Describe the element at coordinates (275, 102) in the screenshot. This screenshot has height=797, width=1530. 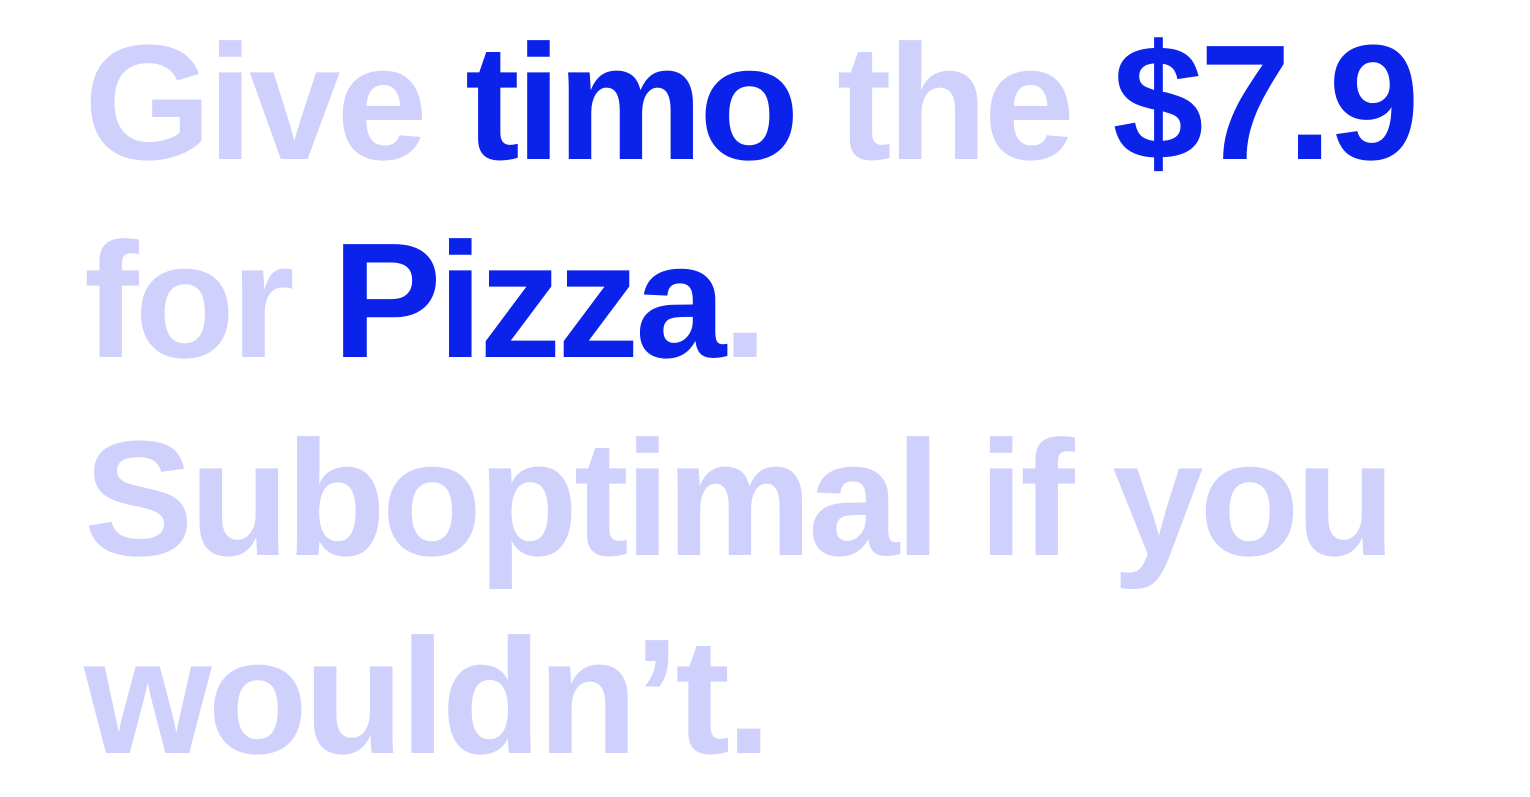
I see `message-text-give: Give` at that location.